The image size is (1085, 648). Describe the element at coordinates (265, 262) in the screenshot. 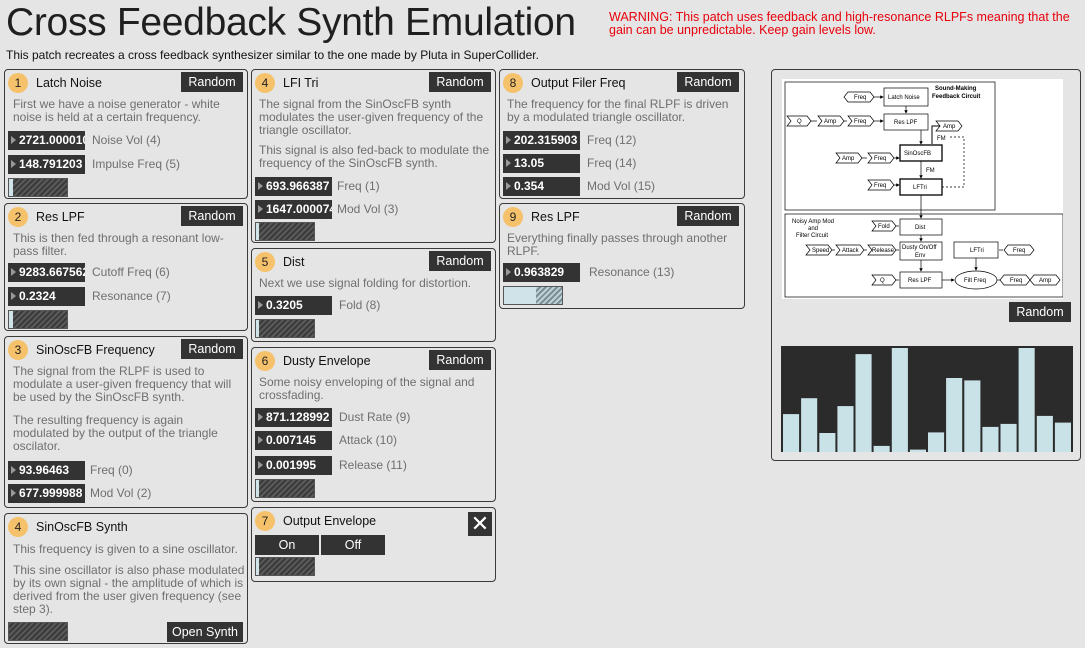

I see `step-badge: 5` at that location.